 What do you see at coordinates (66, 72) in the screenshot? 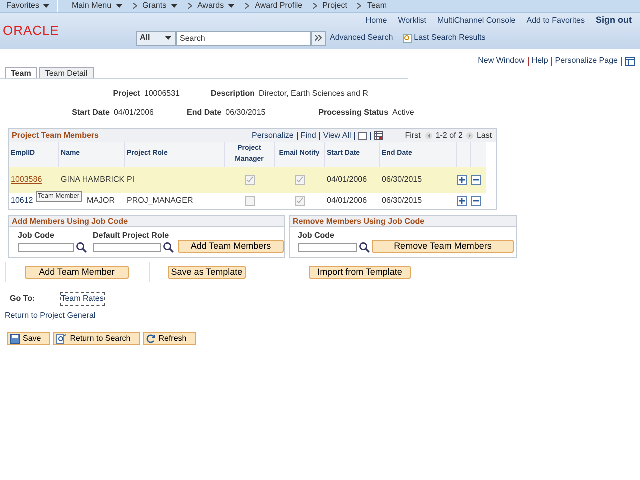
I see `tab: Team Detail` at bounding box center [66, 72].